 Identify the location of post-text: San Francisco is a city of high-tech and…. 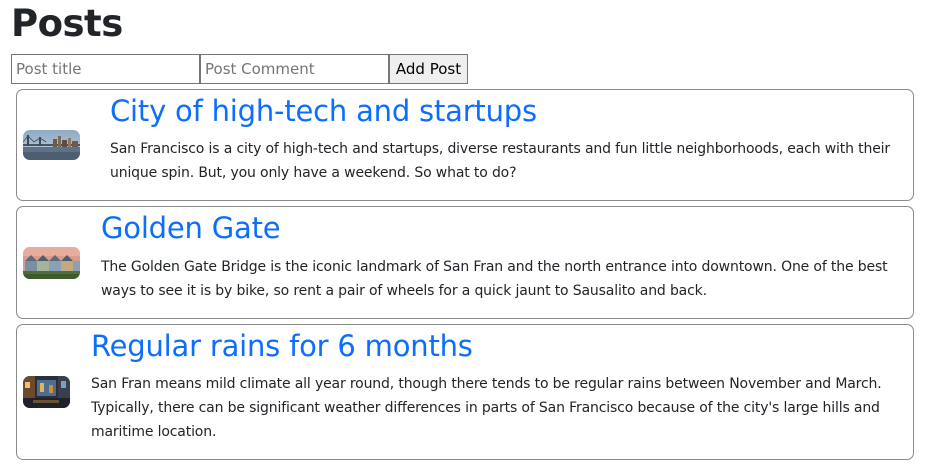
(500, 161).